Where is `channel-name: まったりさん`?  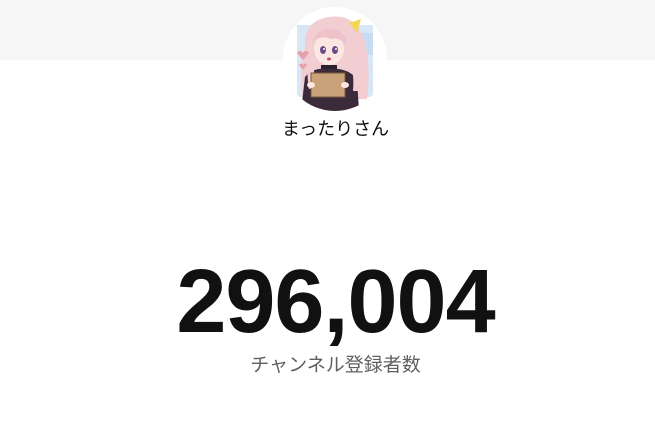
channel-name: まったりさん is located at coordinates (327, 130).